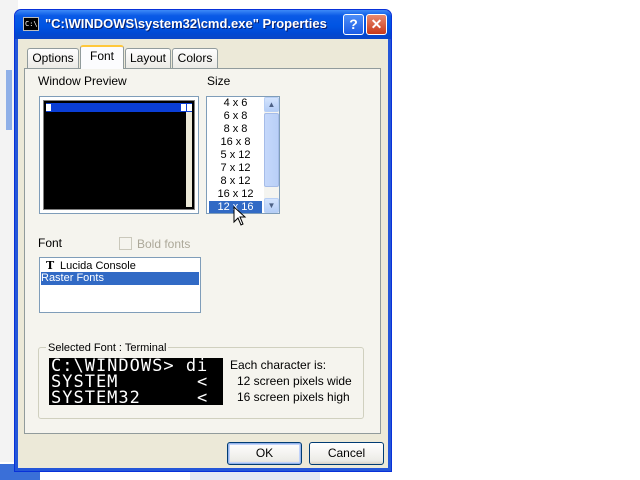 This screenshot has height=480, width=640. What do you see at coordinates (240, 216) in the screenshot?
I see `mouse-pointer-icon` at bounding box center [240, 216].